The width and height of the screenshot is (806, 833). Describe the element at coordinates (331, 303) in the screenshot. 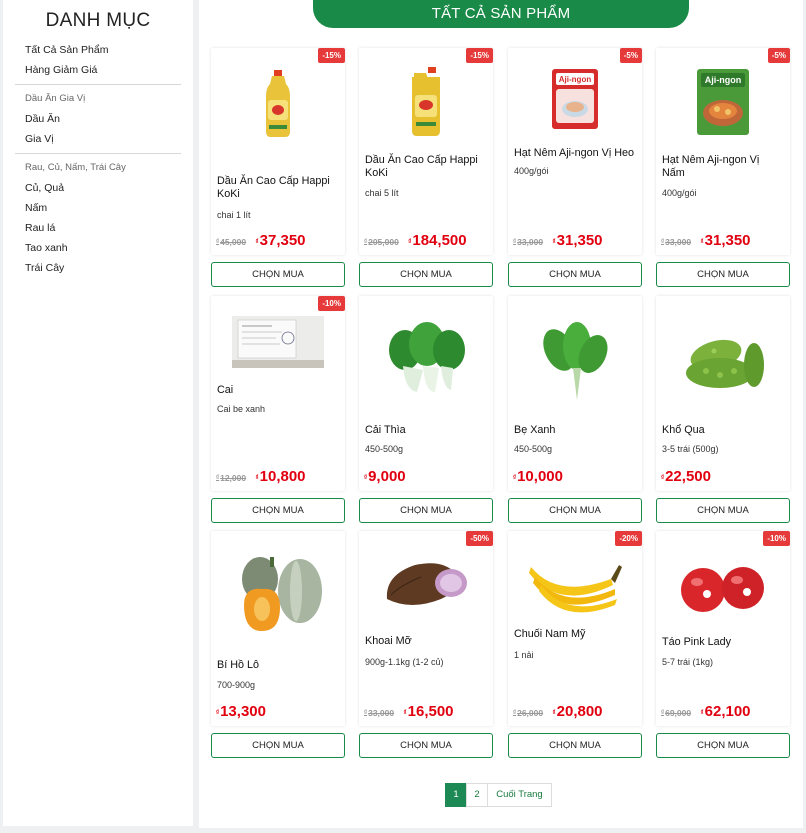

I see `discount-badge: -10%` at that location.